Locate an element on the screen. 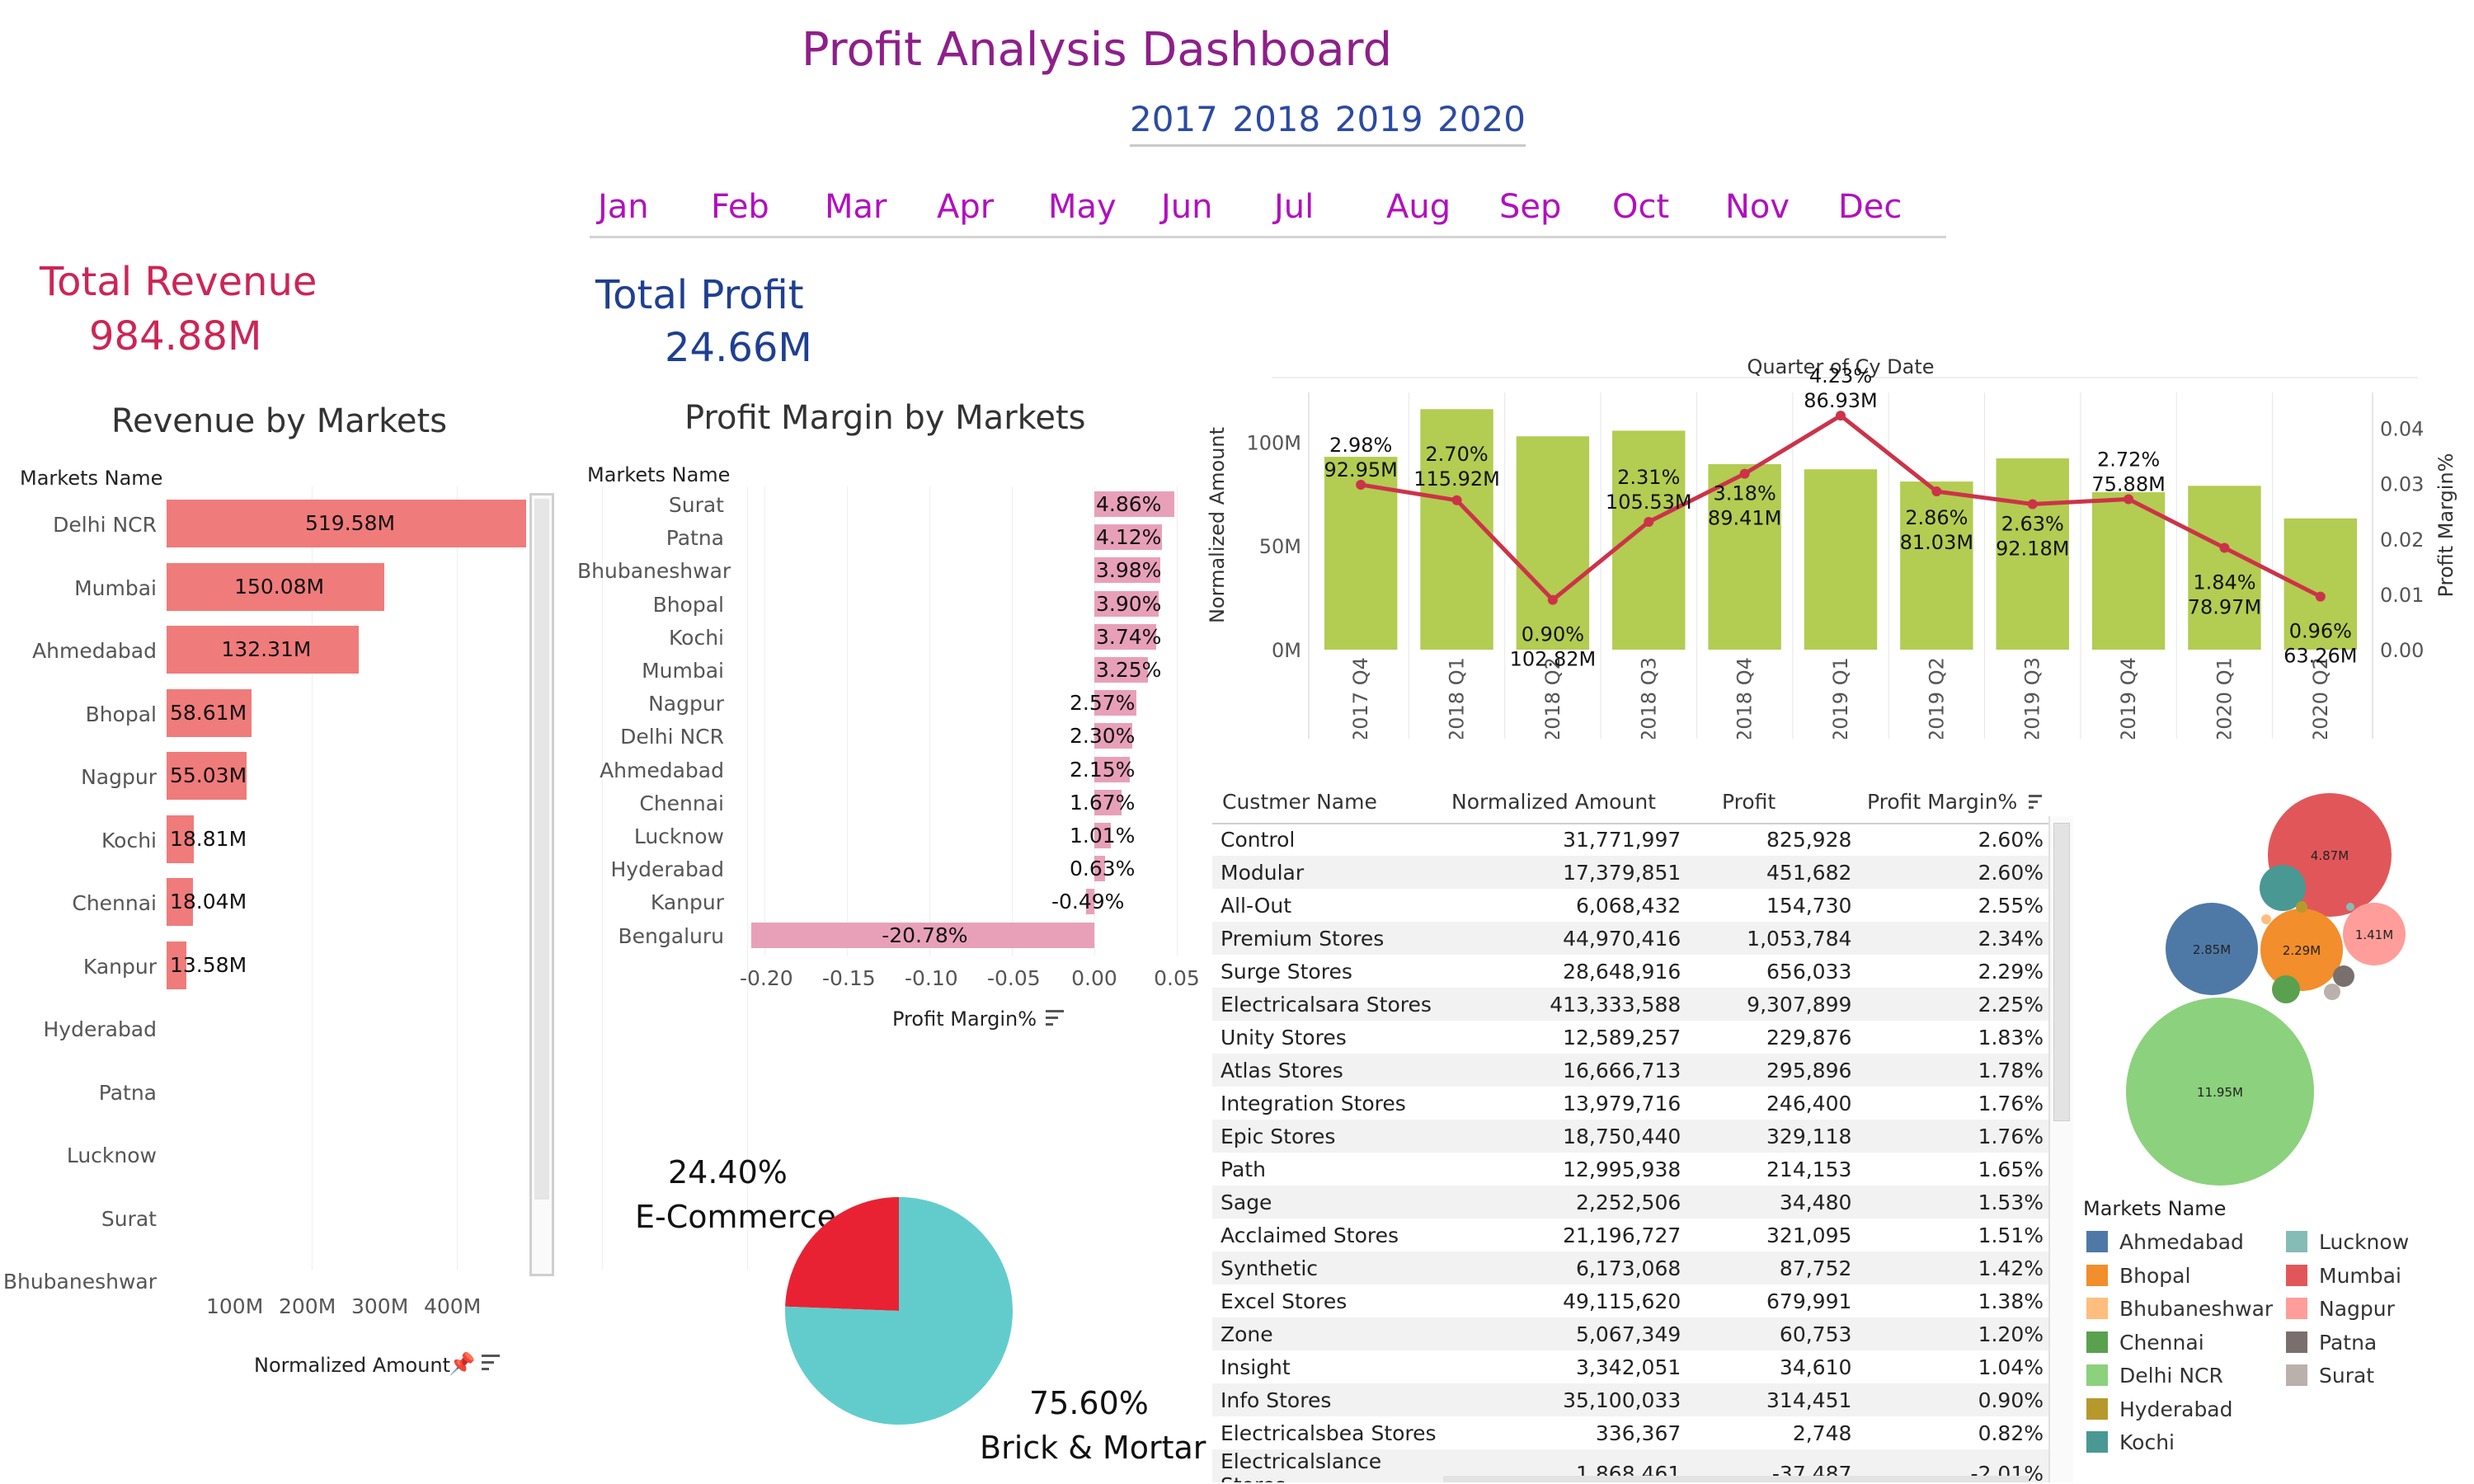 Image resolution: width=2474 pixels, height=1484 pixels. revenue-scrollbar is located at coordinates (541, 884).